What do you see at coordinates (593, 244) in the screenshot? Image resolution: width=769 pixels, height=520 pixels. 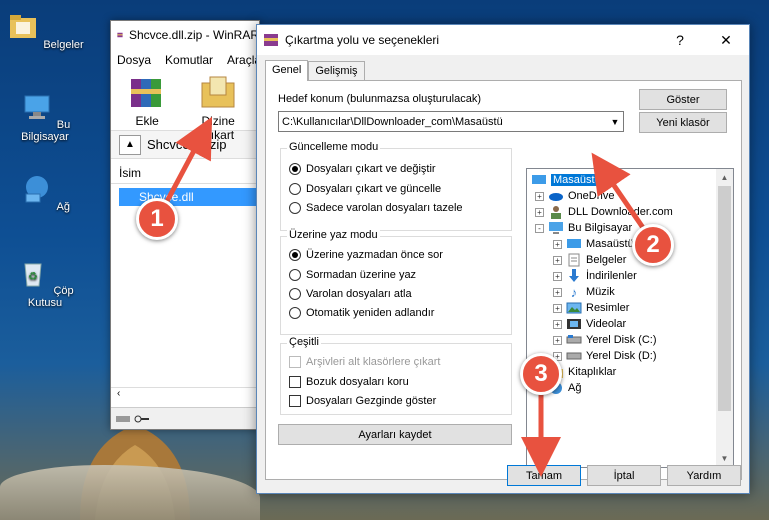 I see `tree-node-pc-desktop: + Masaüstü` at bounding box center [593, 244].